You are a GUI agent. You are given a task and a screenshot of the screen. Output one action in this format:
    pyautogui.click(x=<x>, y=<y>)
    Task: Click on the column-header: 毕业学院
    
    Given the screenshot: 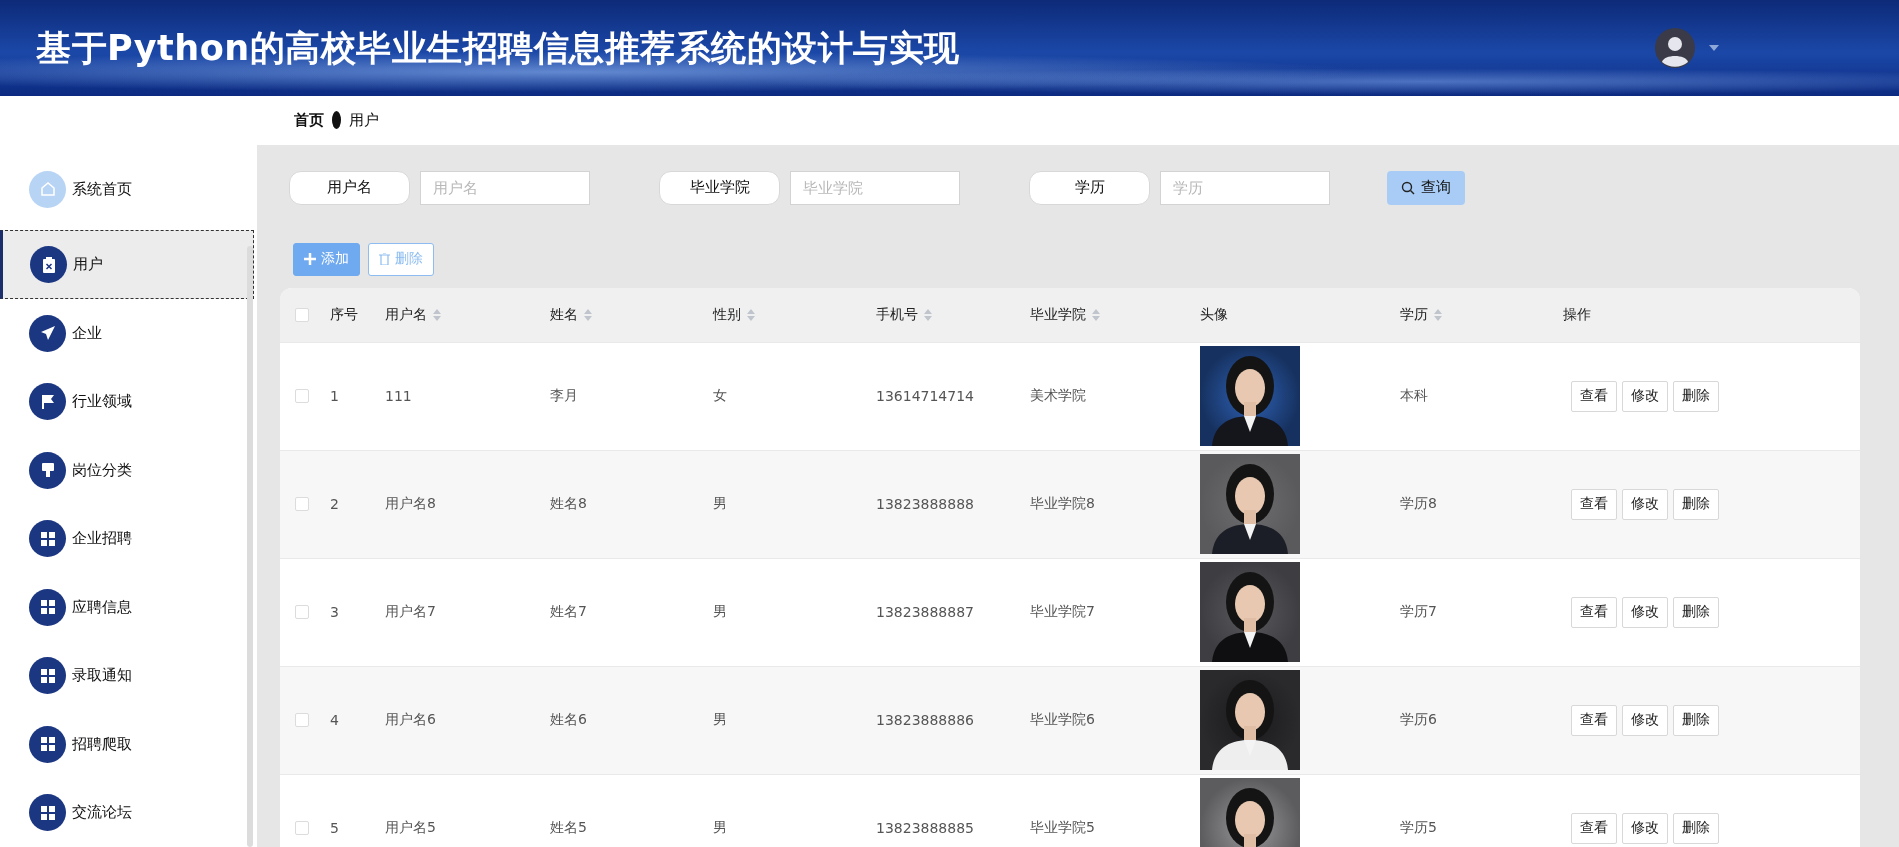 What is the action you would take?
    pyautogui.click(x=1065, y=314)
    